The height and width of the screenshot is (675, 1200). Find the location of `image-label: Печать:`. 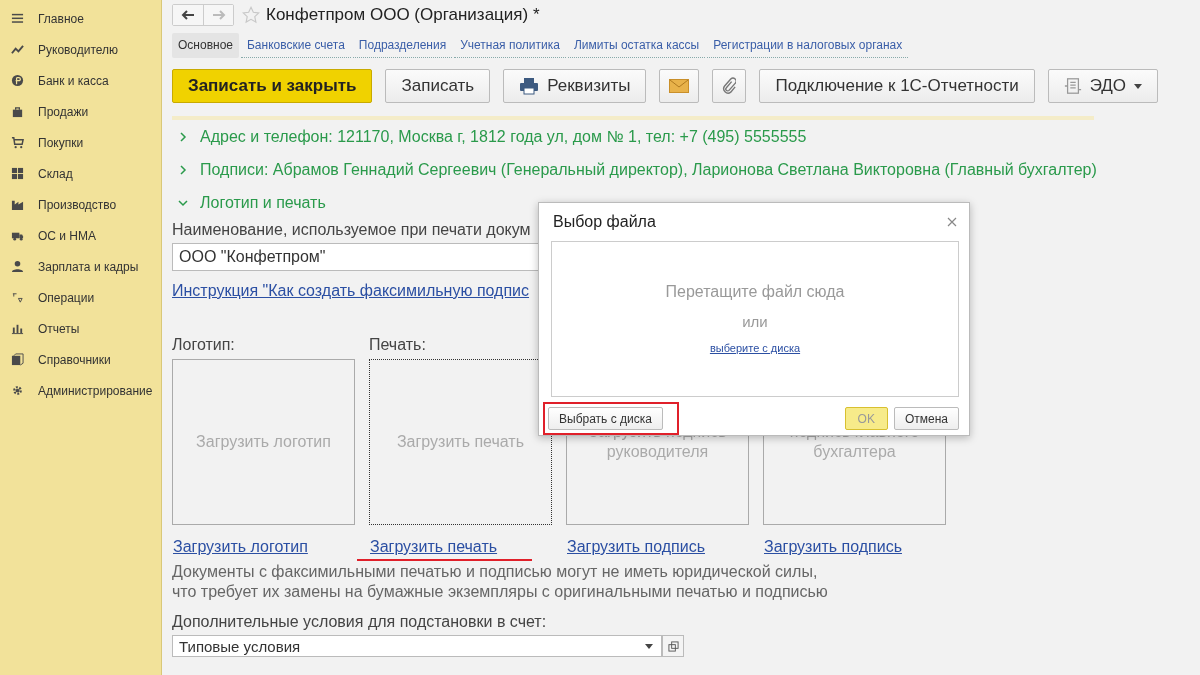

image-label: Печать: is located at coordinates (398, 345).